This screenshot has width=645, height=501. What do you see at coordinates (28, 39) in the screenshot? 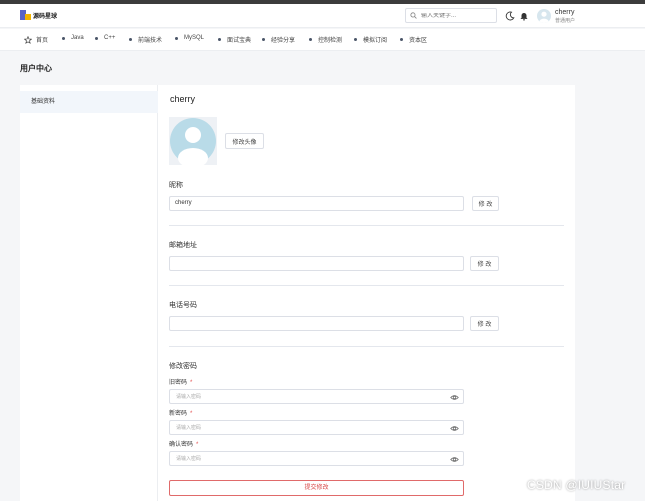
I see `star-icon` at bounding box center [28, 39].